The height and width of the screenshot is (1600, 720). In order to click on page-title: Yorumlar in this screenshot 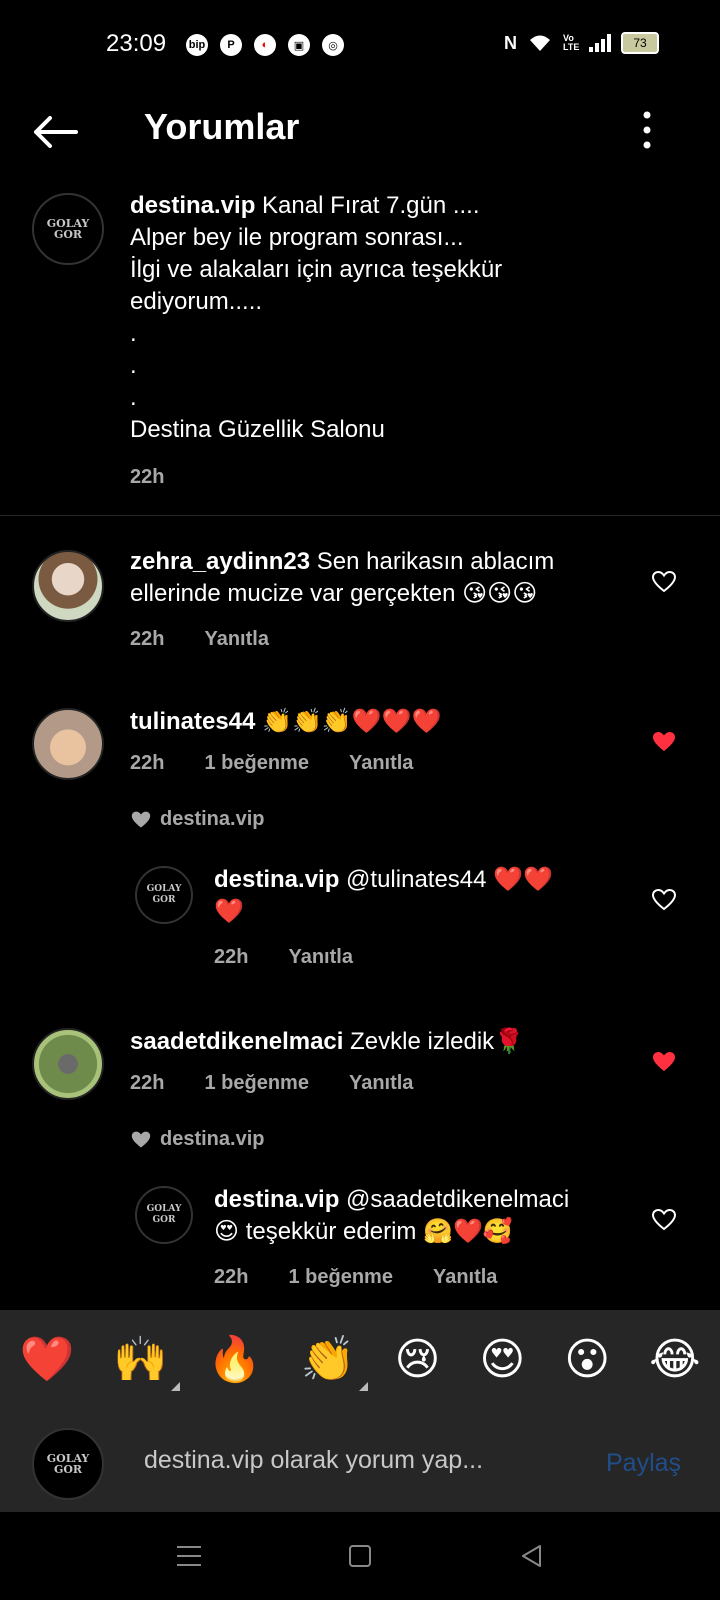, I will do `click(222, 126)`.